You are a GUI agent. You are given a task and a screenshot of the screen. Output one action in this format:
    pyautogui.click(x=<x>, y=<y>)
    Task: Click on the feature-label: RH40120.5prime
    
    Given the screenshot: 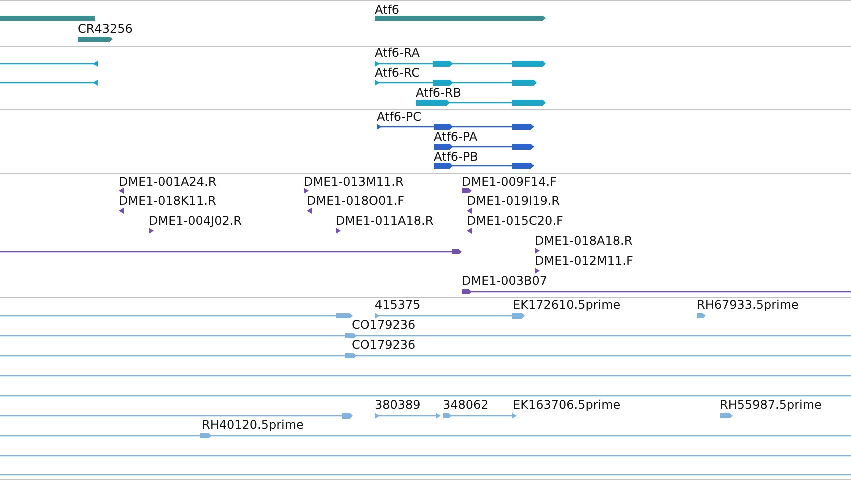 What is the action you would take?
    pyautogui.click(x=253, y=425)
    